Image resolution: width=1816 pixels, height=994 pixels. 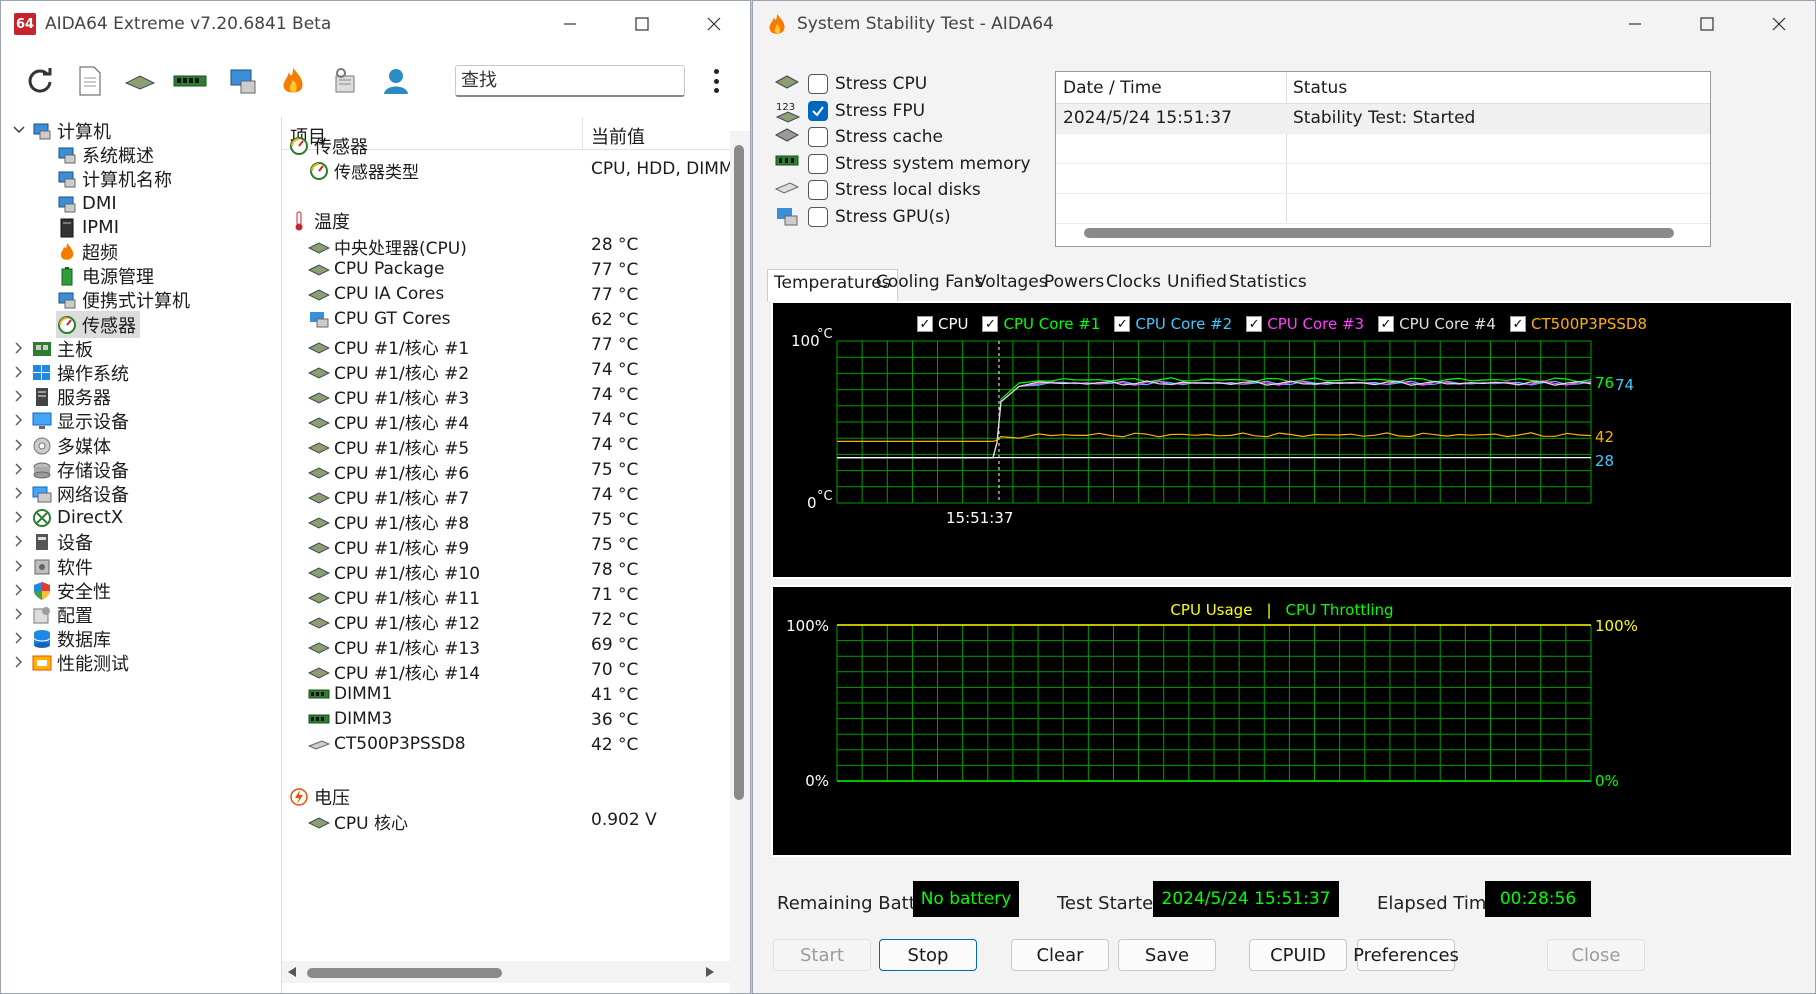 I want to click on search-input, so click(x=570, y=81).